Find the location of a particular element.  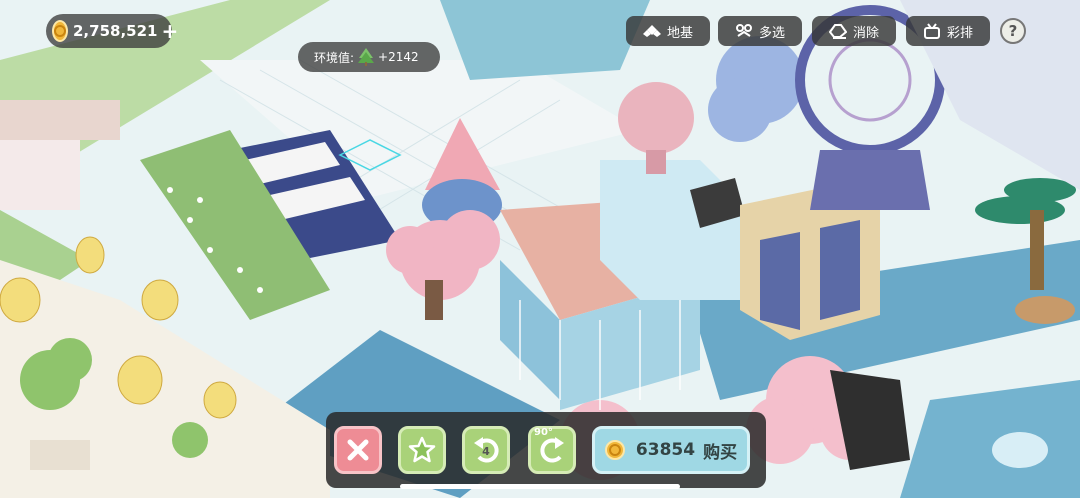

rotate-button: 90° is located at coordinates (552, 450).